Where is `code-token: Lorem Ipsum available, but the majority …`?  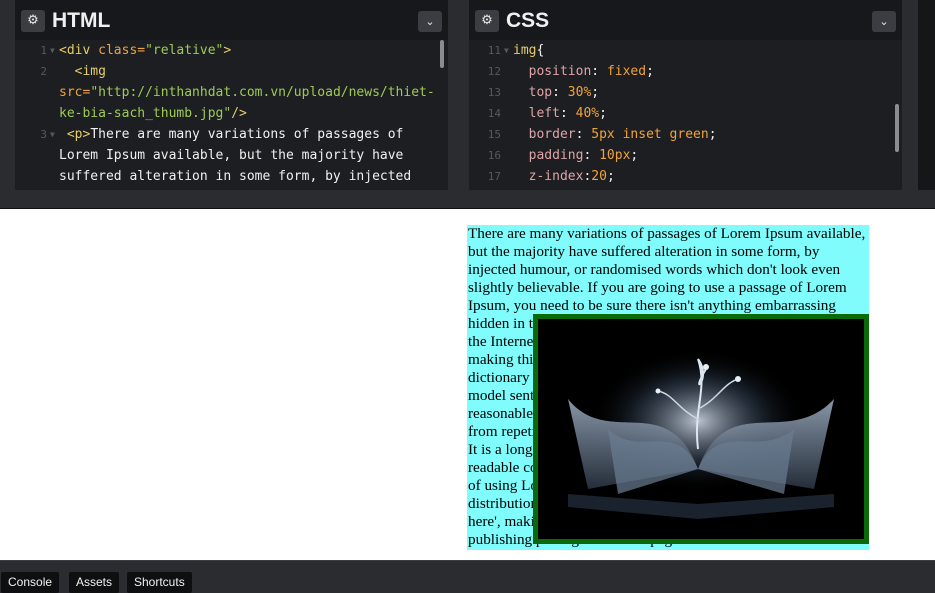 code-token: Lorem Ipsum available, but the majority … is located at coordinates (231, 155).